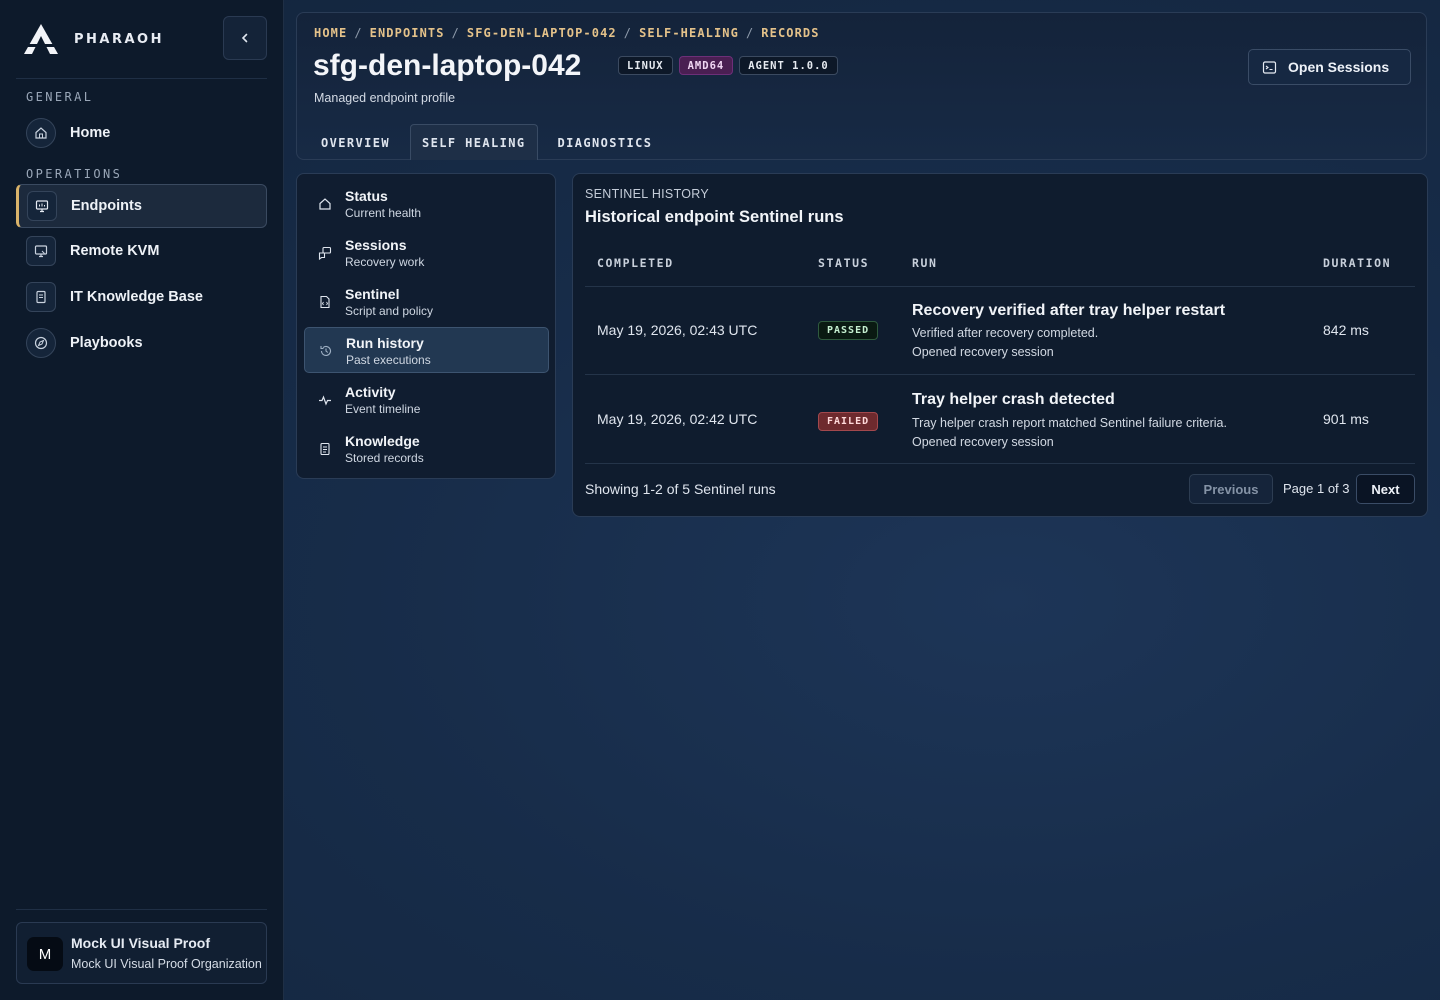  I want to click on subnav-item-knowledge: Knowledge Stored records, so click(426, 449).